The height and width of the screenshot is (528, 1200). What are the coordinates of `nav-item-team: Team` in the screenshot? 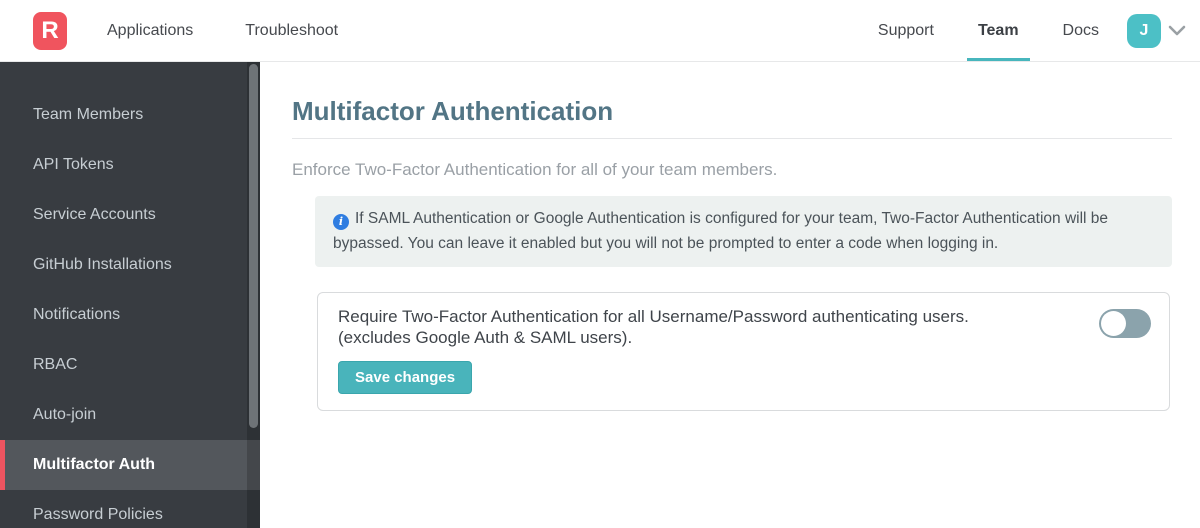 It's located at (998, 30).